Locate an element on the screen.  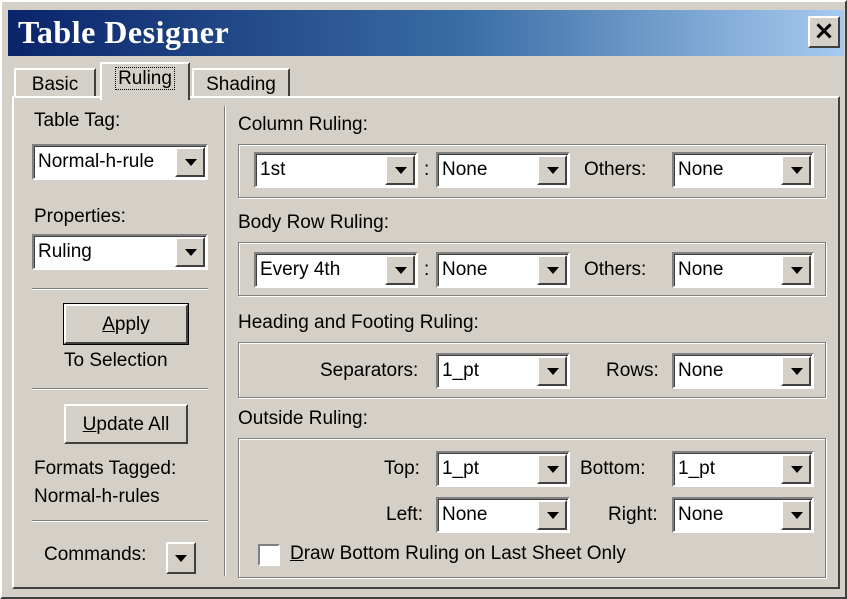
column-ruling-style-dropdown is located at coordinates (552, 170).